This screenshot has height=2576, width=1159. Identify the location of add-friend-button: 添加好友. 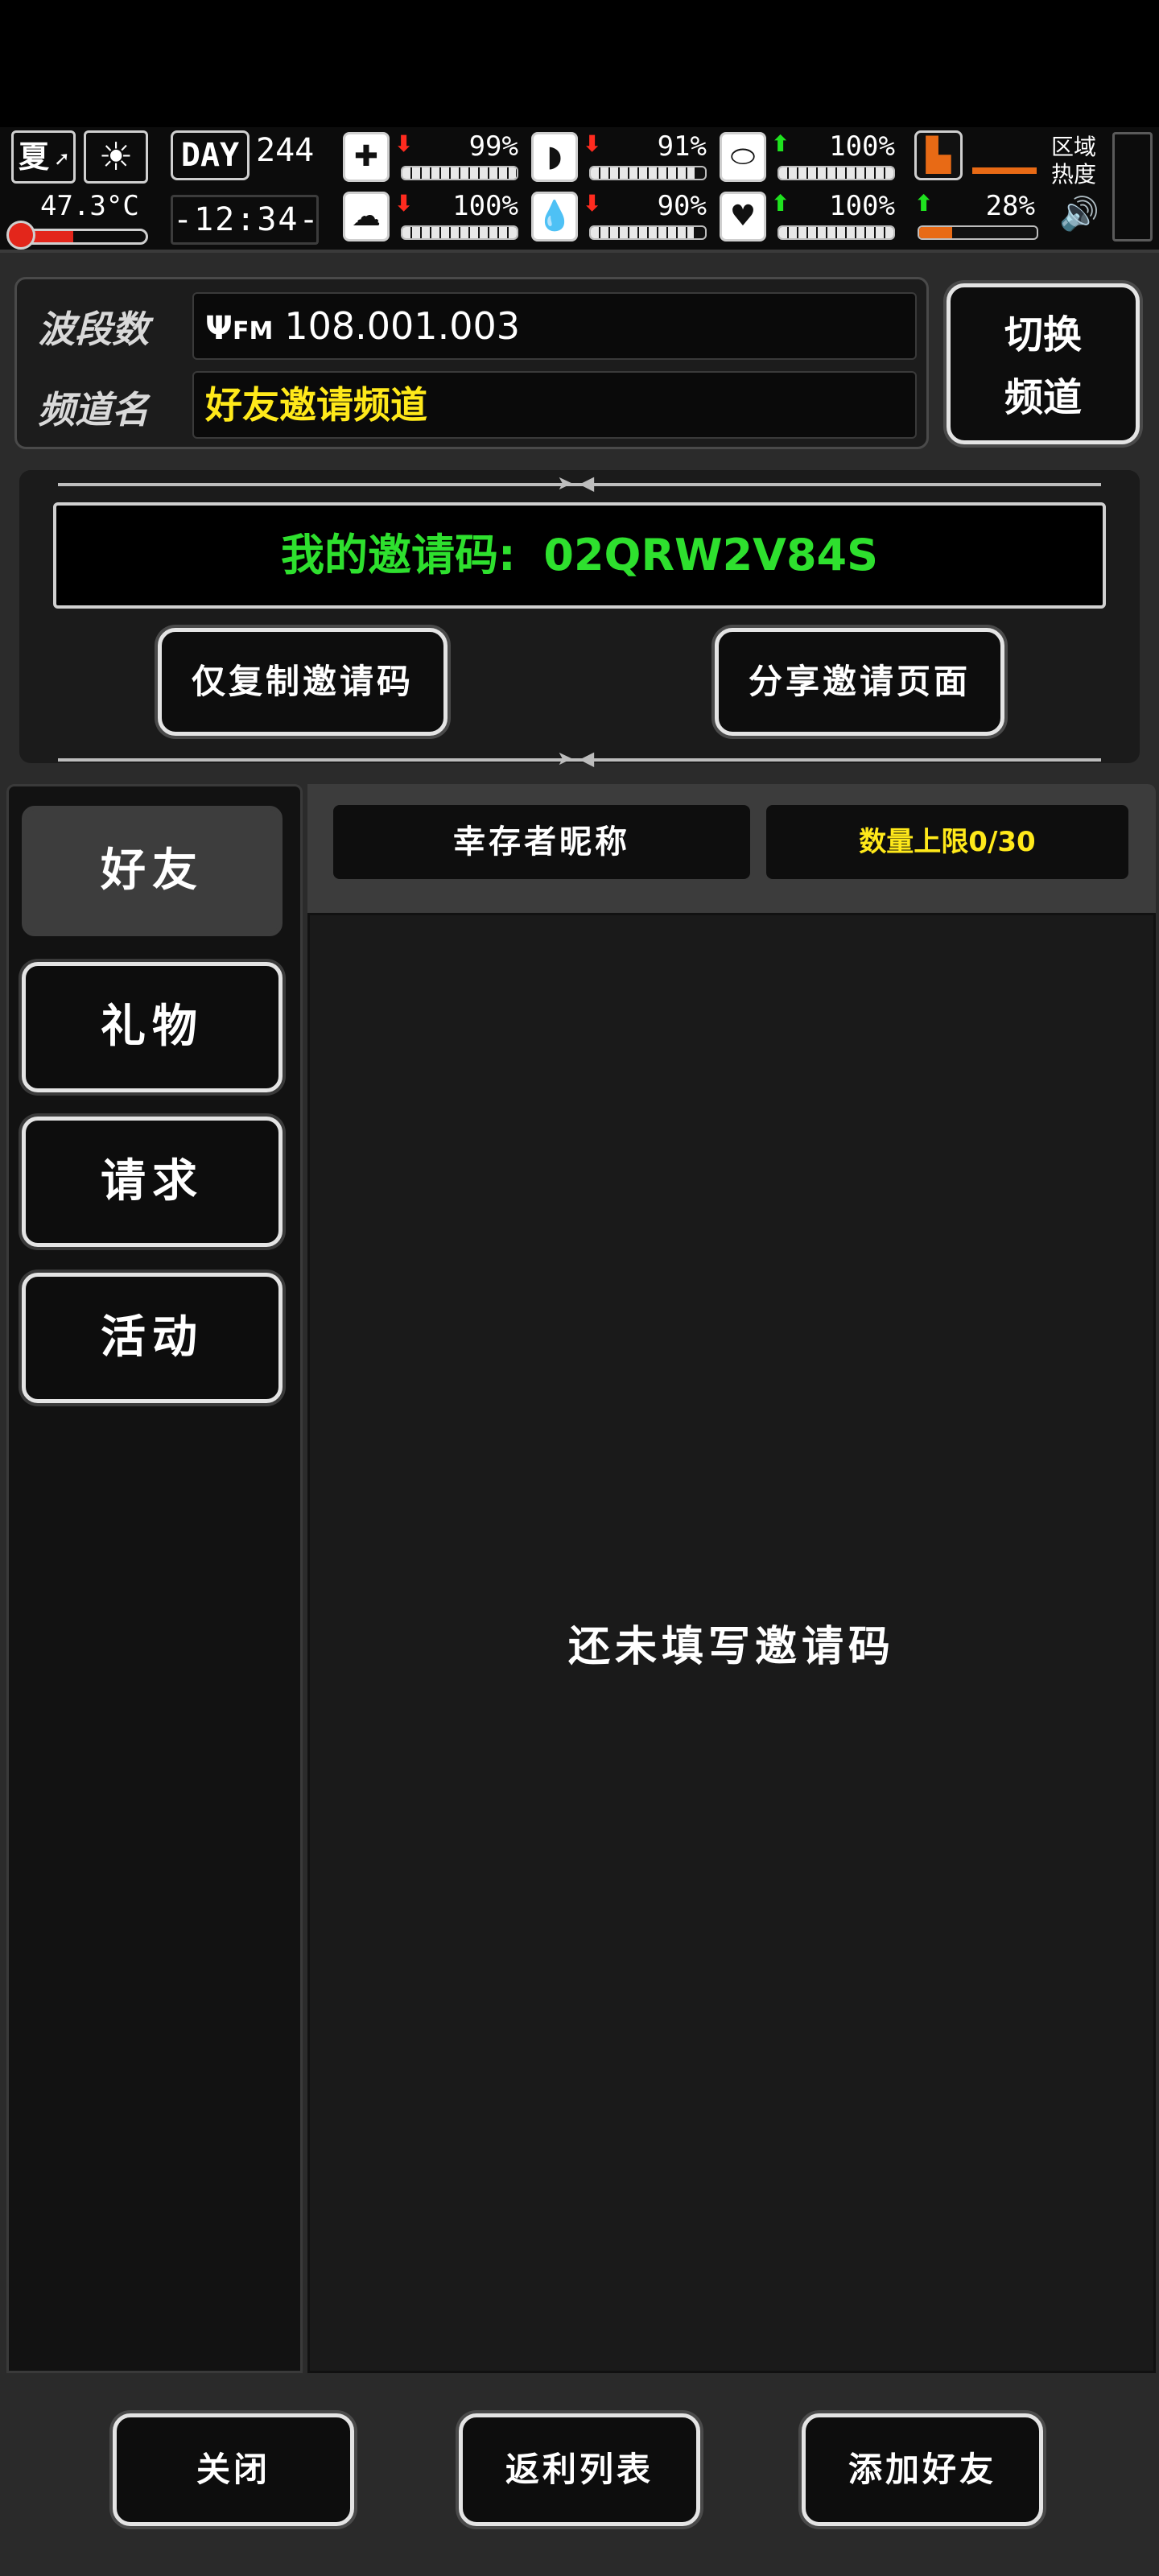
(922, 2469).